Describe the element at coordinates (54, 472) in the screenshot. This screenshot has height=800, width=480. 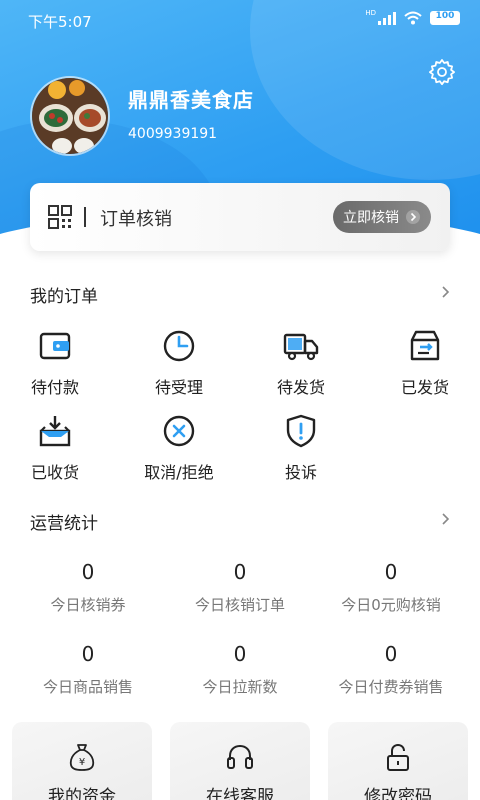
I see `order-item-label: 已收货` at that location.